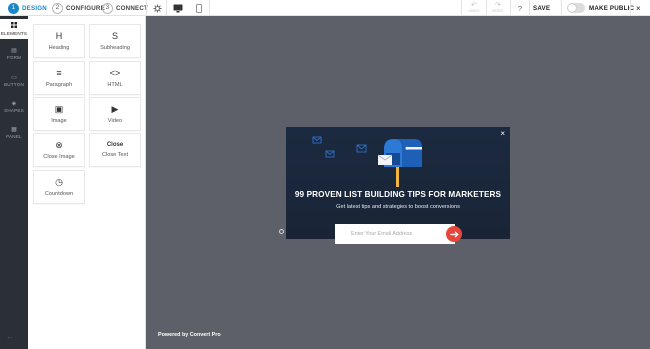 This screenshot has width=650, height=349. I want to click on rail-item-form: ▤ FORM, so click(14, 54).